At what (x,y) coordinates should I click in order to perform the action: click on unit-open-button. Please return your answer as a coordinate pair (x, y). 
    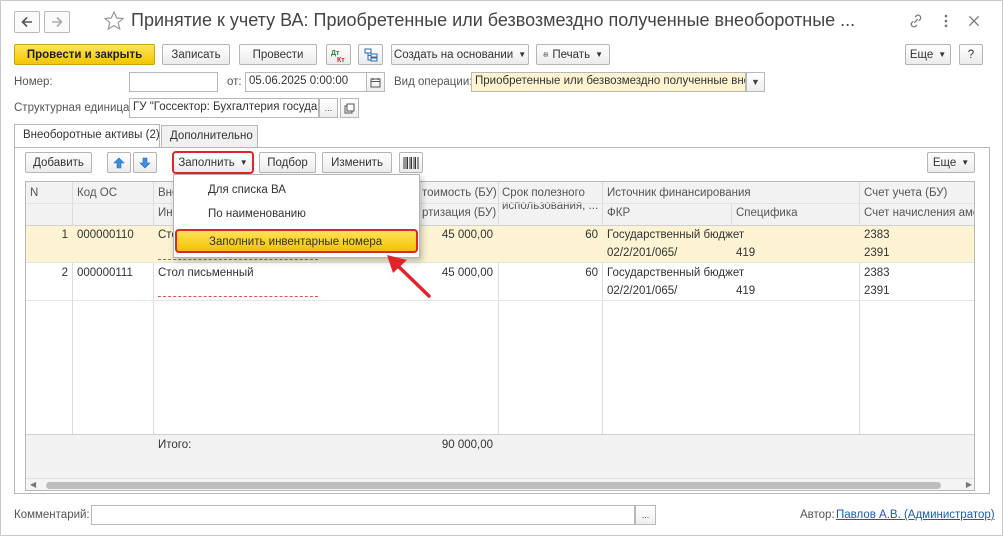
    Looking at the image, I should click on (349, 108).